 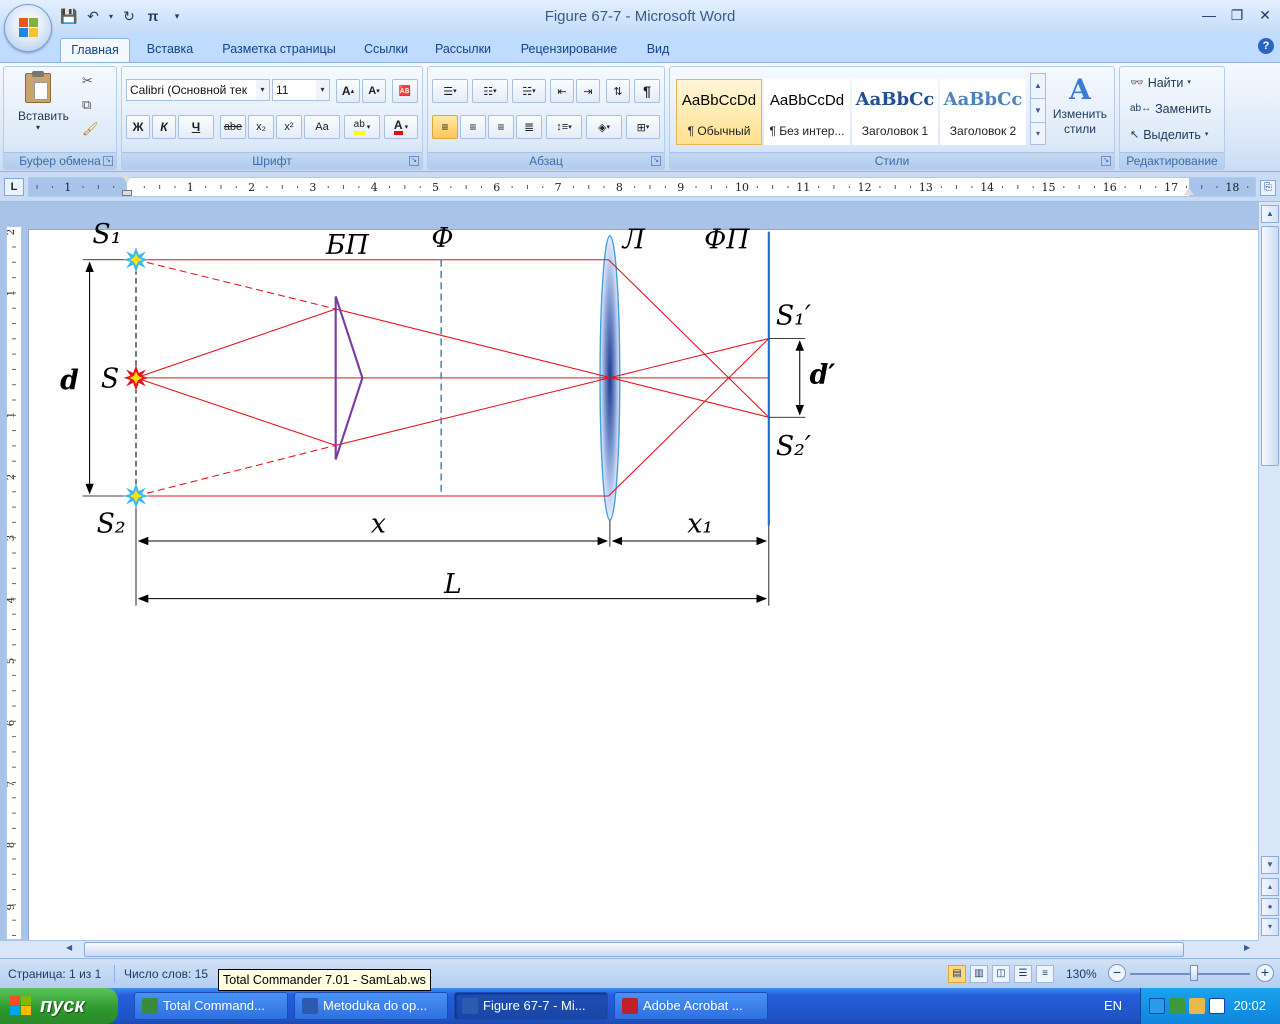 What do you see at coordinates (562, 91) in the screenshot?
I see `decrease-indent-button: ⇤` at bounding box center [562, 91].